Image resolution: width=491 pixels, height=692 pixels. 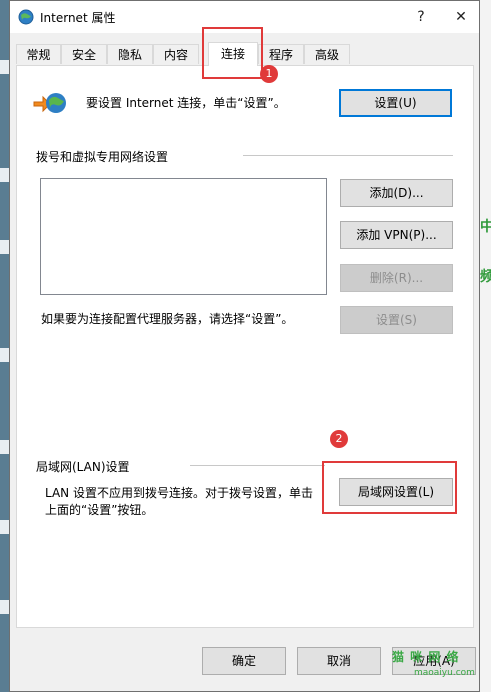 What do you see at coordinates (389, 487) in the screenshot?
I see `step2-highlight-box` at bounding box center [389, 487].